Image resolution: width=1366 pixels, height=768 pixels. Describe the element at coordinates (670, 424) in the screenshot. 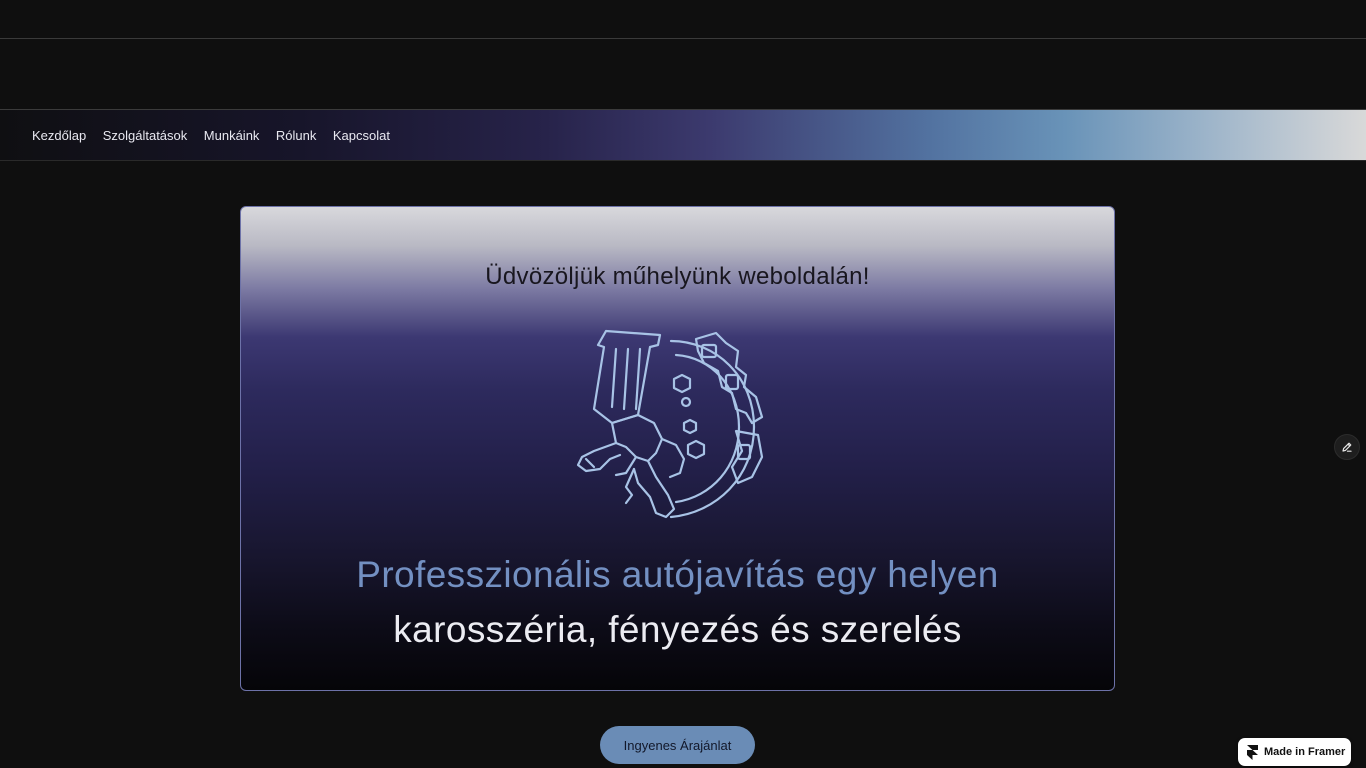

I see `spray-gun-brake-disc-icon` at that location.